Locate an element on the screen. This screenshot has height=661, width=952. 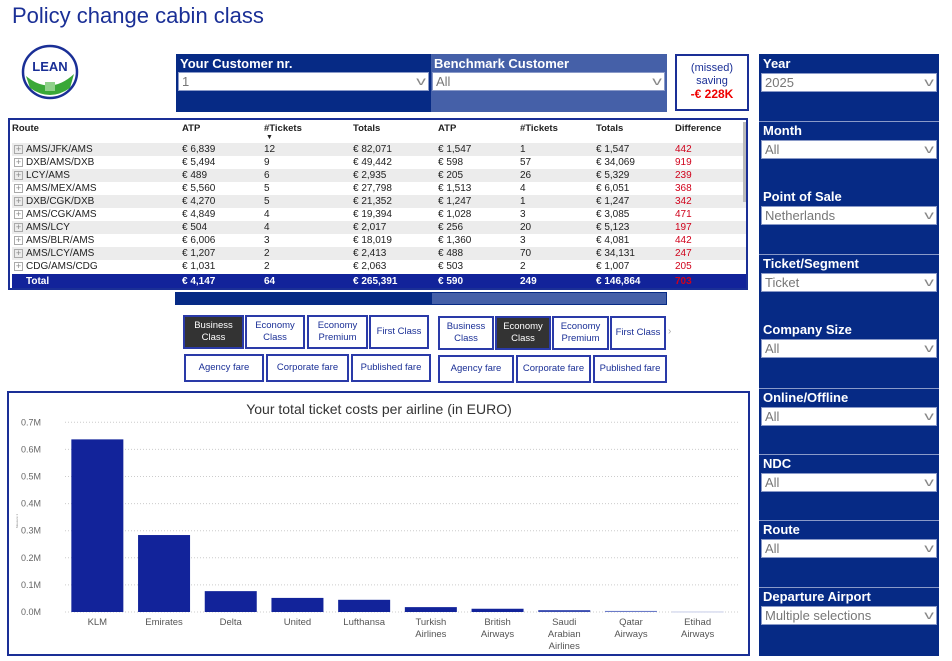
table-cell: € 1,007 is located at coordinates (613, 266).